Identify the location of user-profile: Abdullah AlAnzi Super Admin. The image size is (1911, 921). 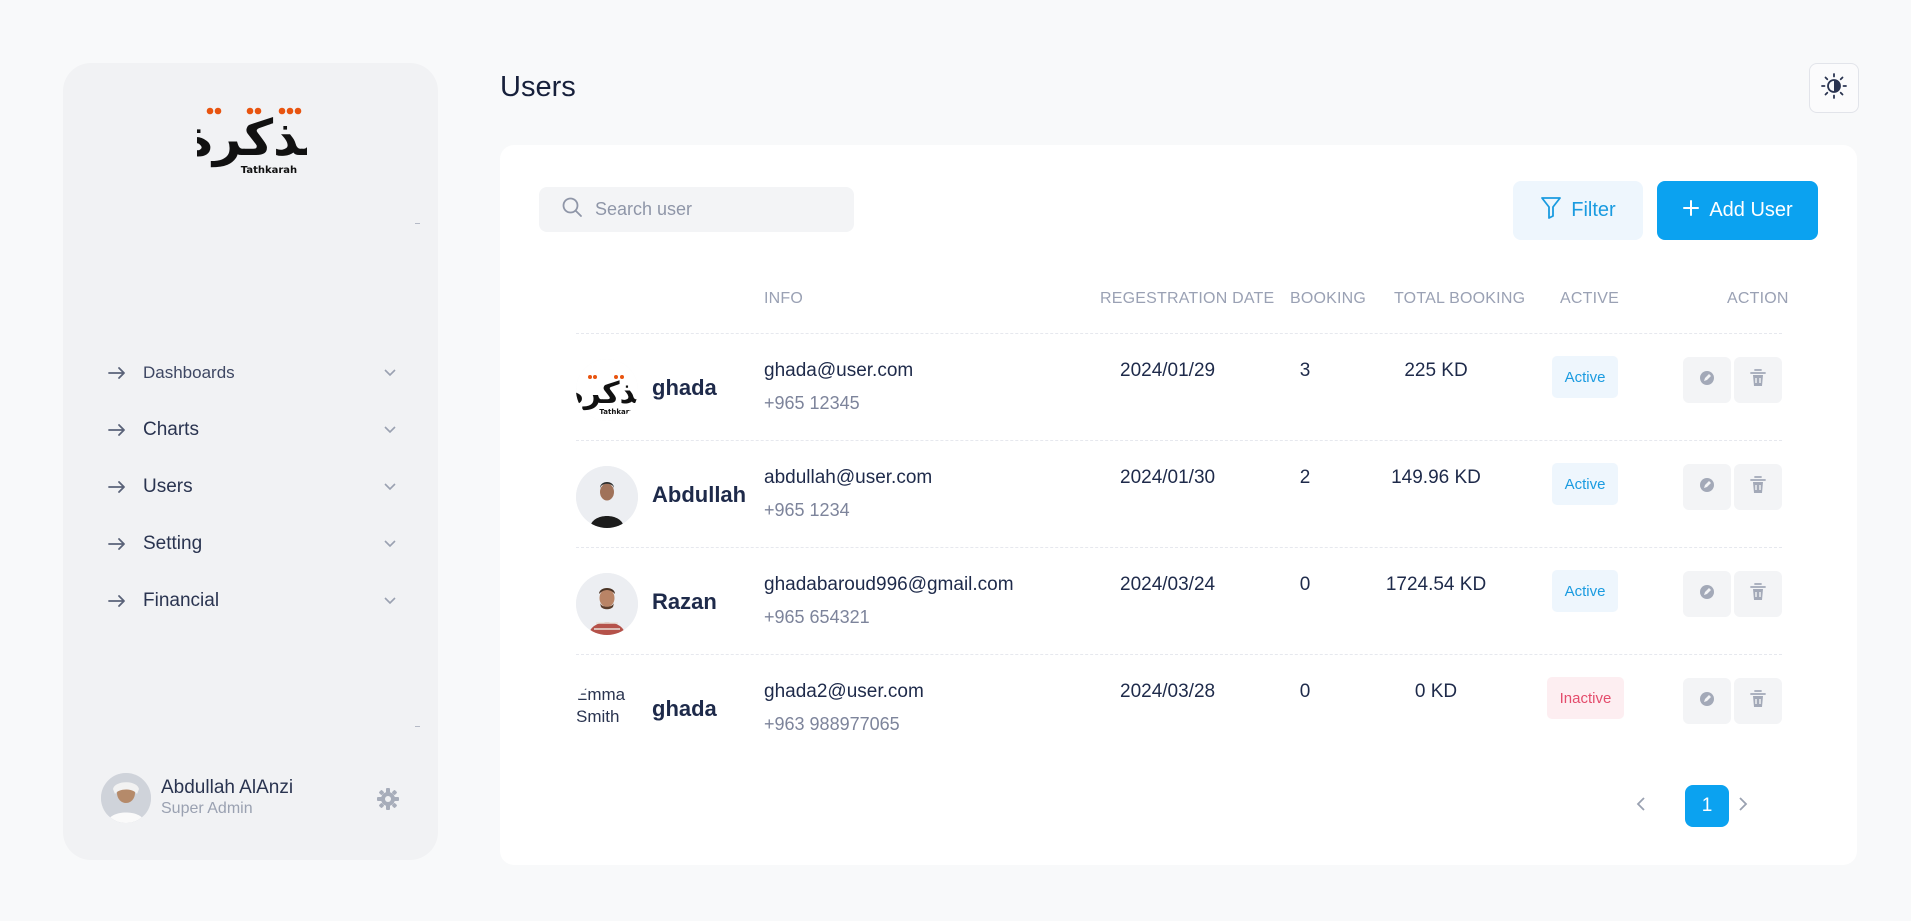
(251, 798).